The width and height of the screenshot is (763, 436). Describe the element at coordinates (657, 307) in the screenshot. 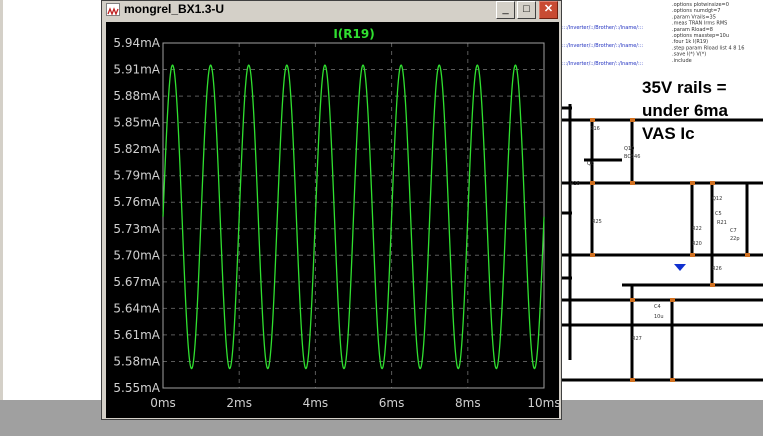

I see `component-label: C4` at that location.